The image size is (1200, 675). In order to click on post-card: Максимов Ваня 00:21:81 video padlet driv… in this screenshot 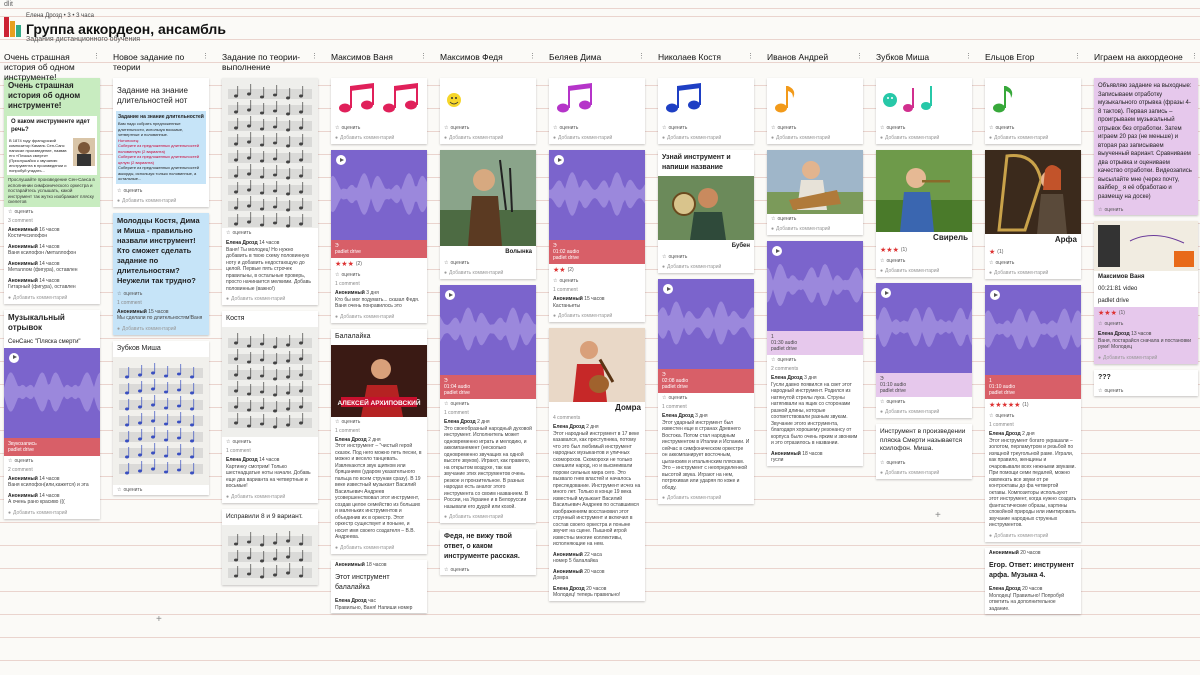, I will do `click(1146, 292)`.